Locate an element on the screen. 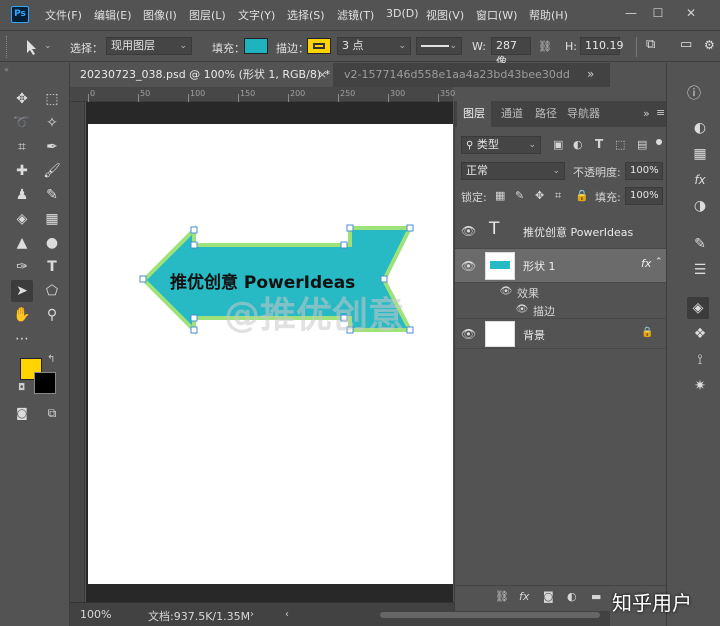  tab-channels: 通道 is located at coordinates (512, 114).